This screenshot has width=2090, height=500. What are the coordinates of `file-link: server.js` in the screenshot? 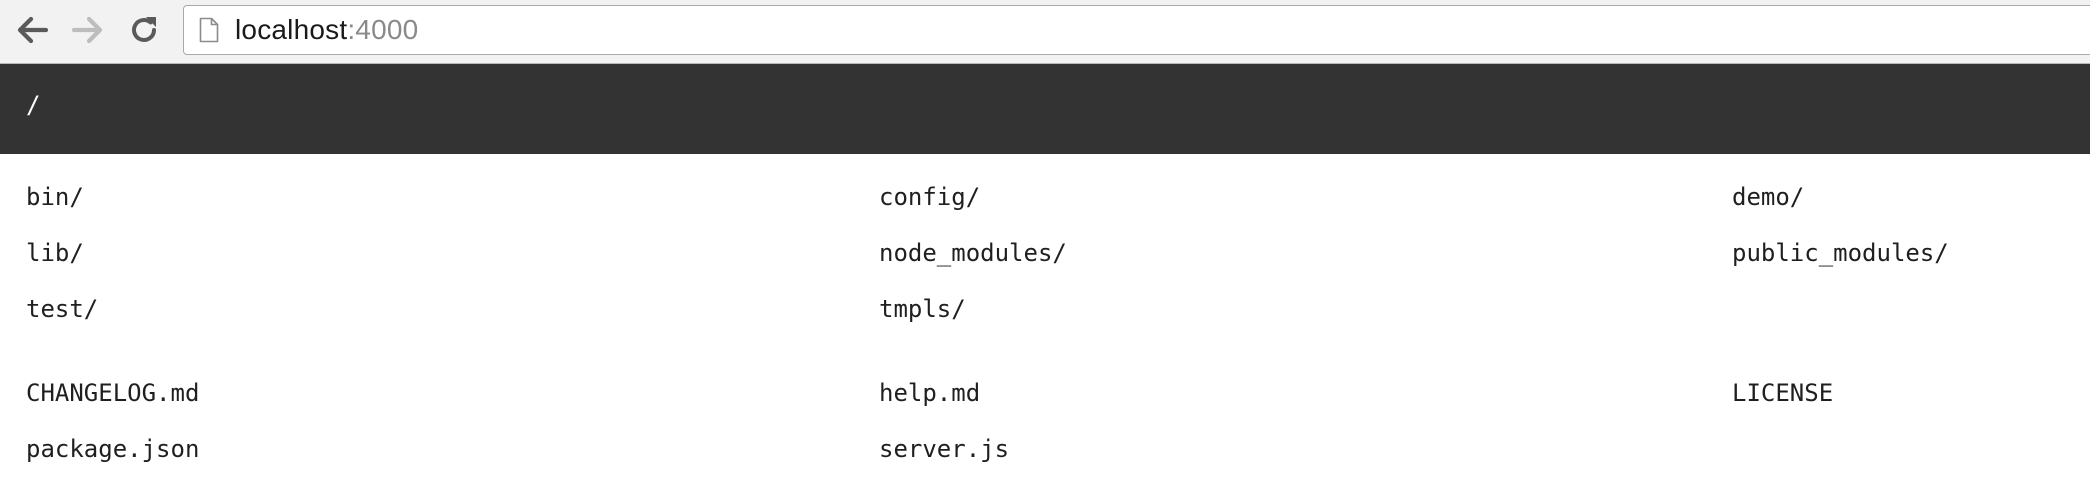 It's located at (1279, 449).